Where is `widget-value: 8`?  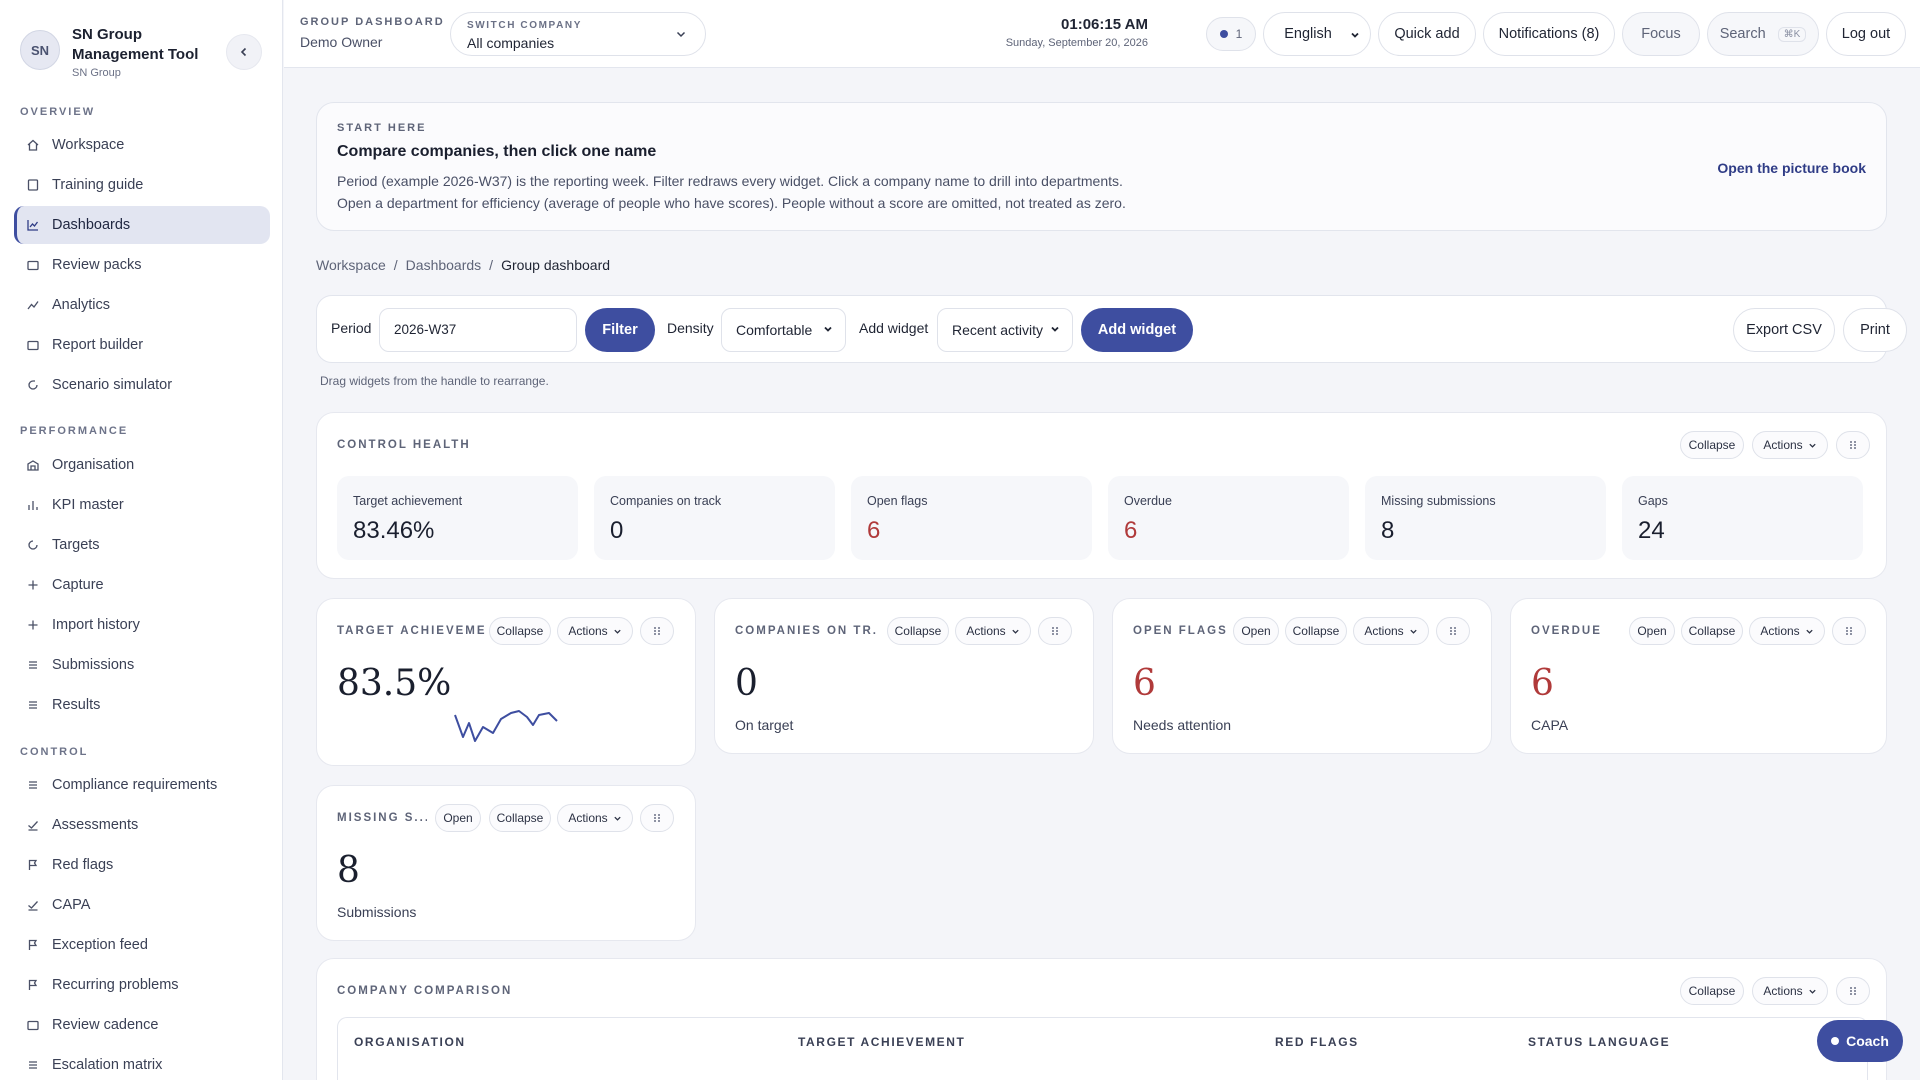 widget-value: 8 is located at coordinates (348, 870).